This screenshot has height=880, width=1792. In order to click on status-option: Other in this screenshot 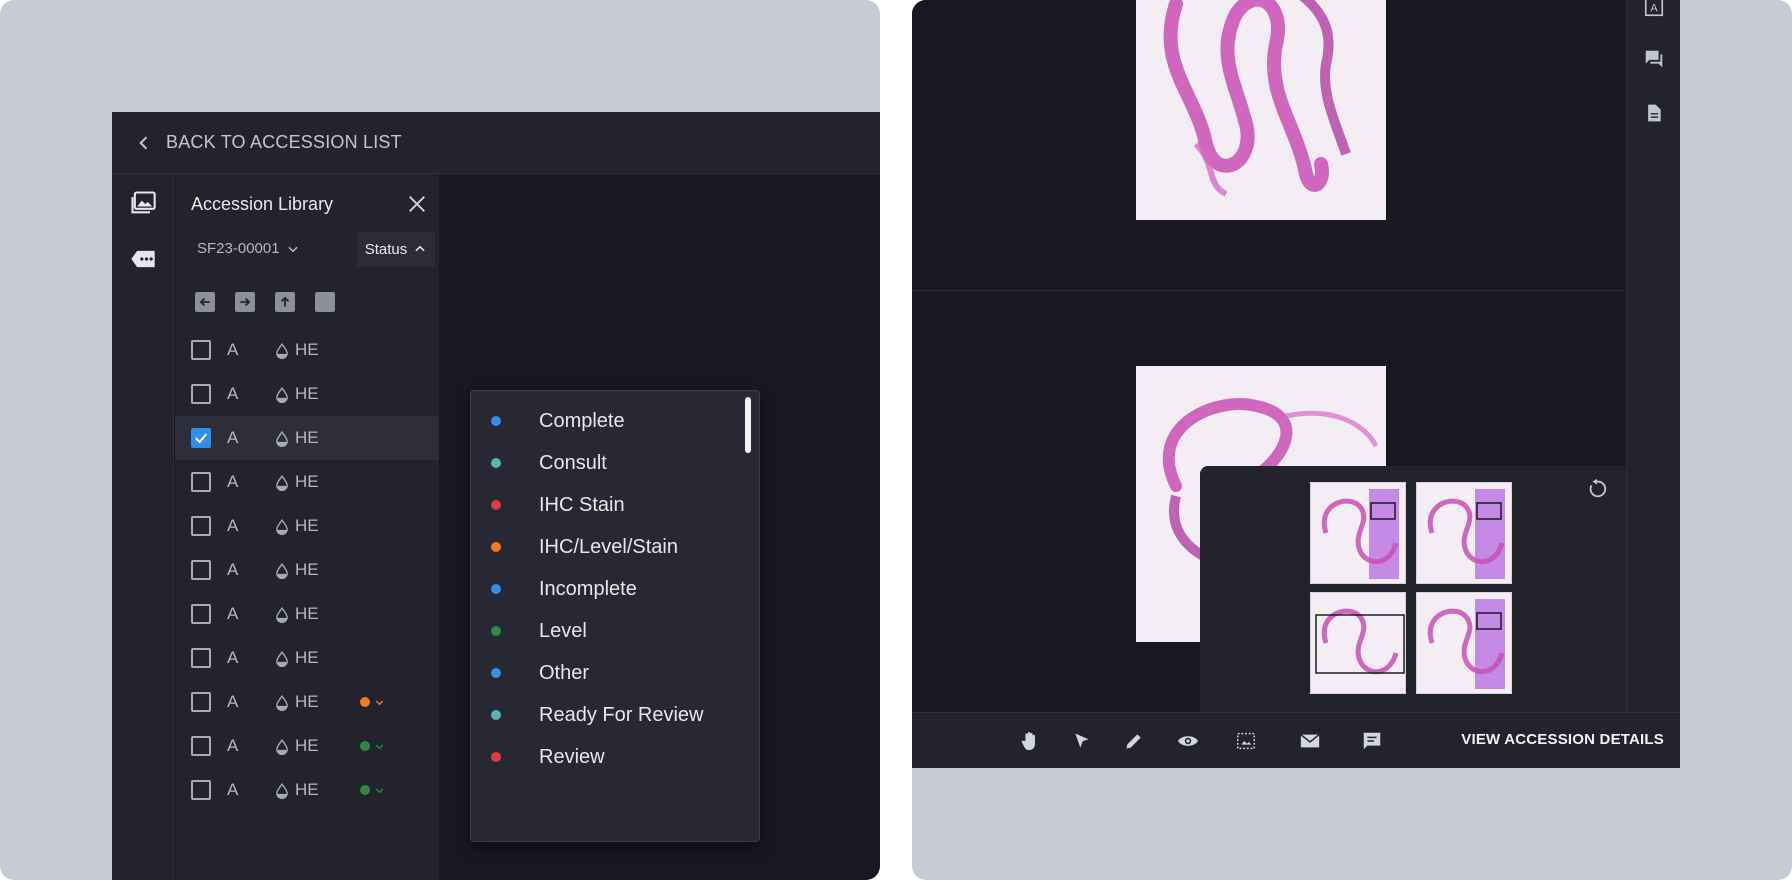, I will do `click(611, 673)`.